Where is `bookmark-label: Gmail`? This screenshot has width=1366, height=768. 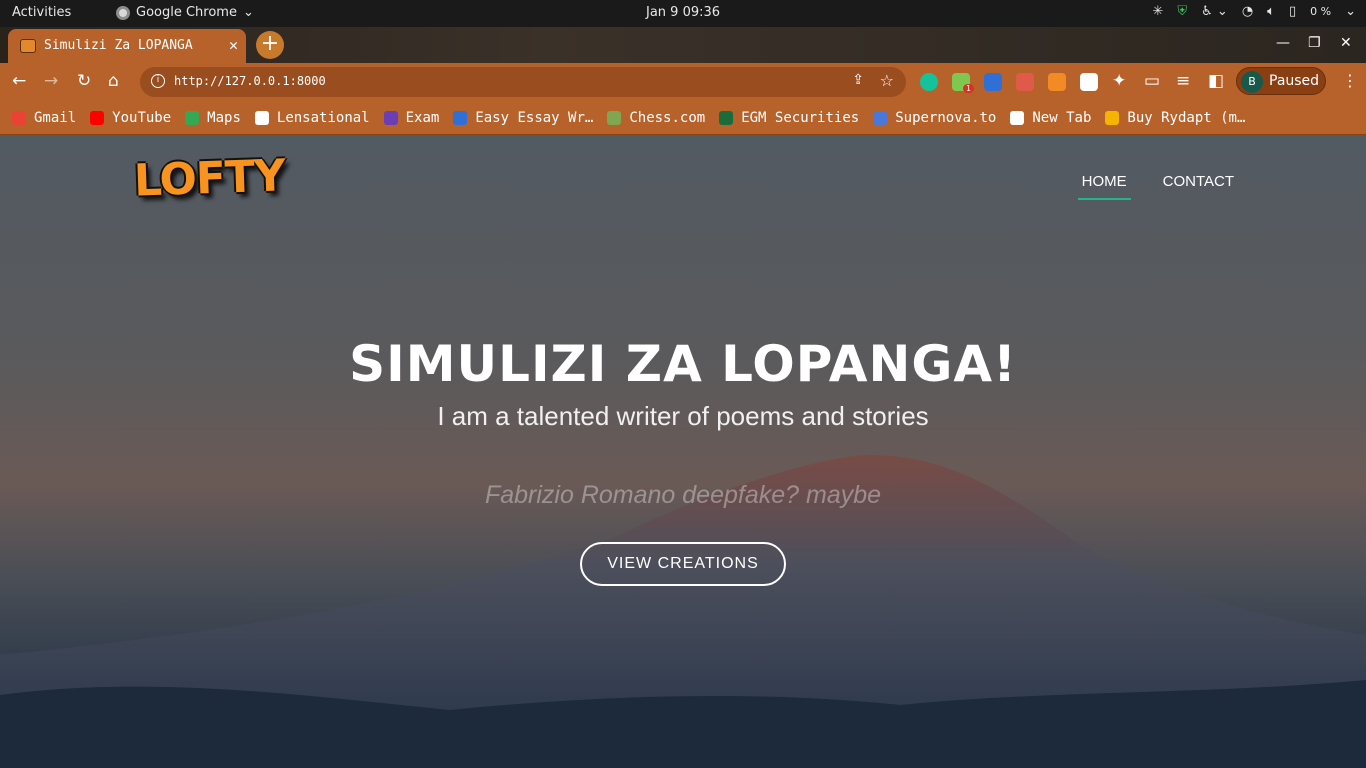 bookmark-label: Gmail is located at coordinates (55, 117).